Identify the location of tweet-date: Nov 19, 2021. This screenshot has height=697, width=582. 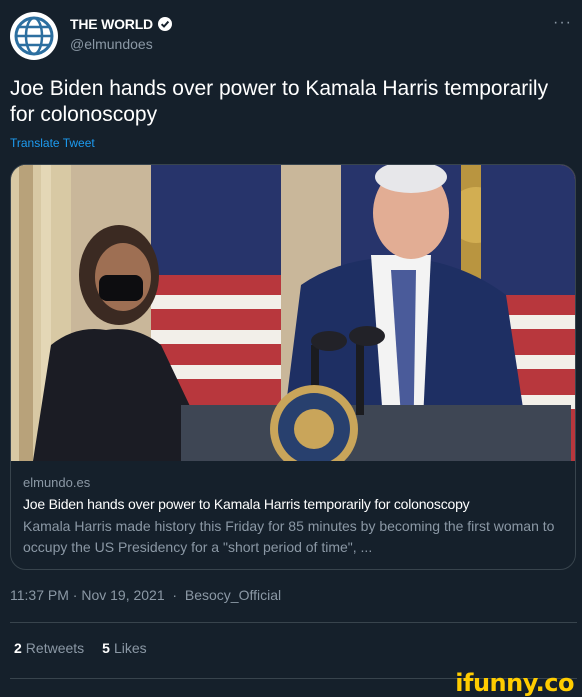
(122, 595).